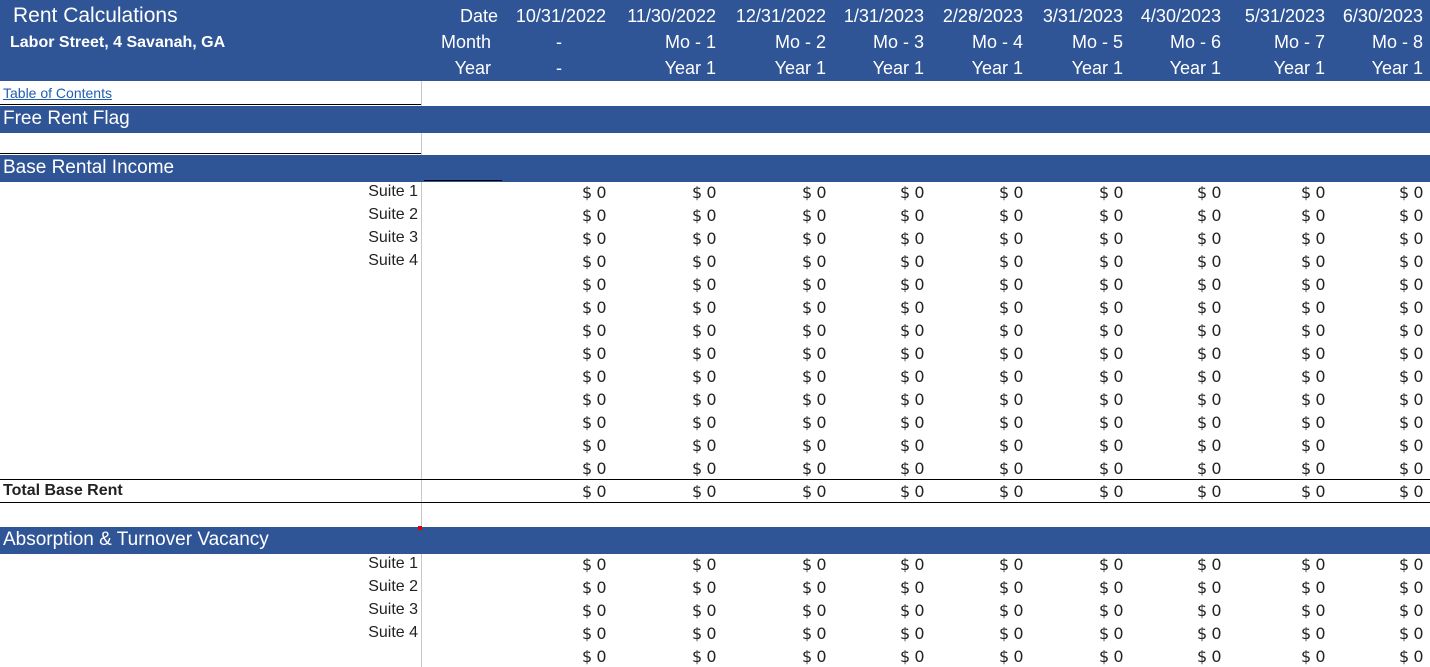  I want to click on header-month-cell: Mo - 4, so click(971, 42).